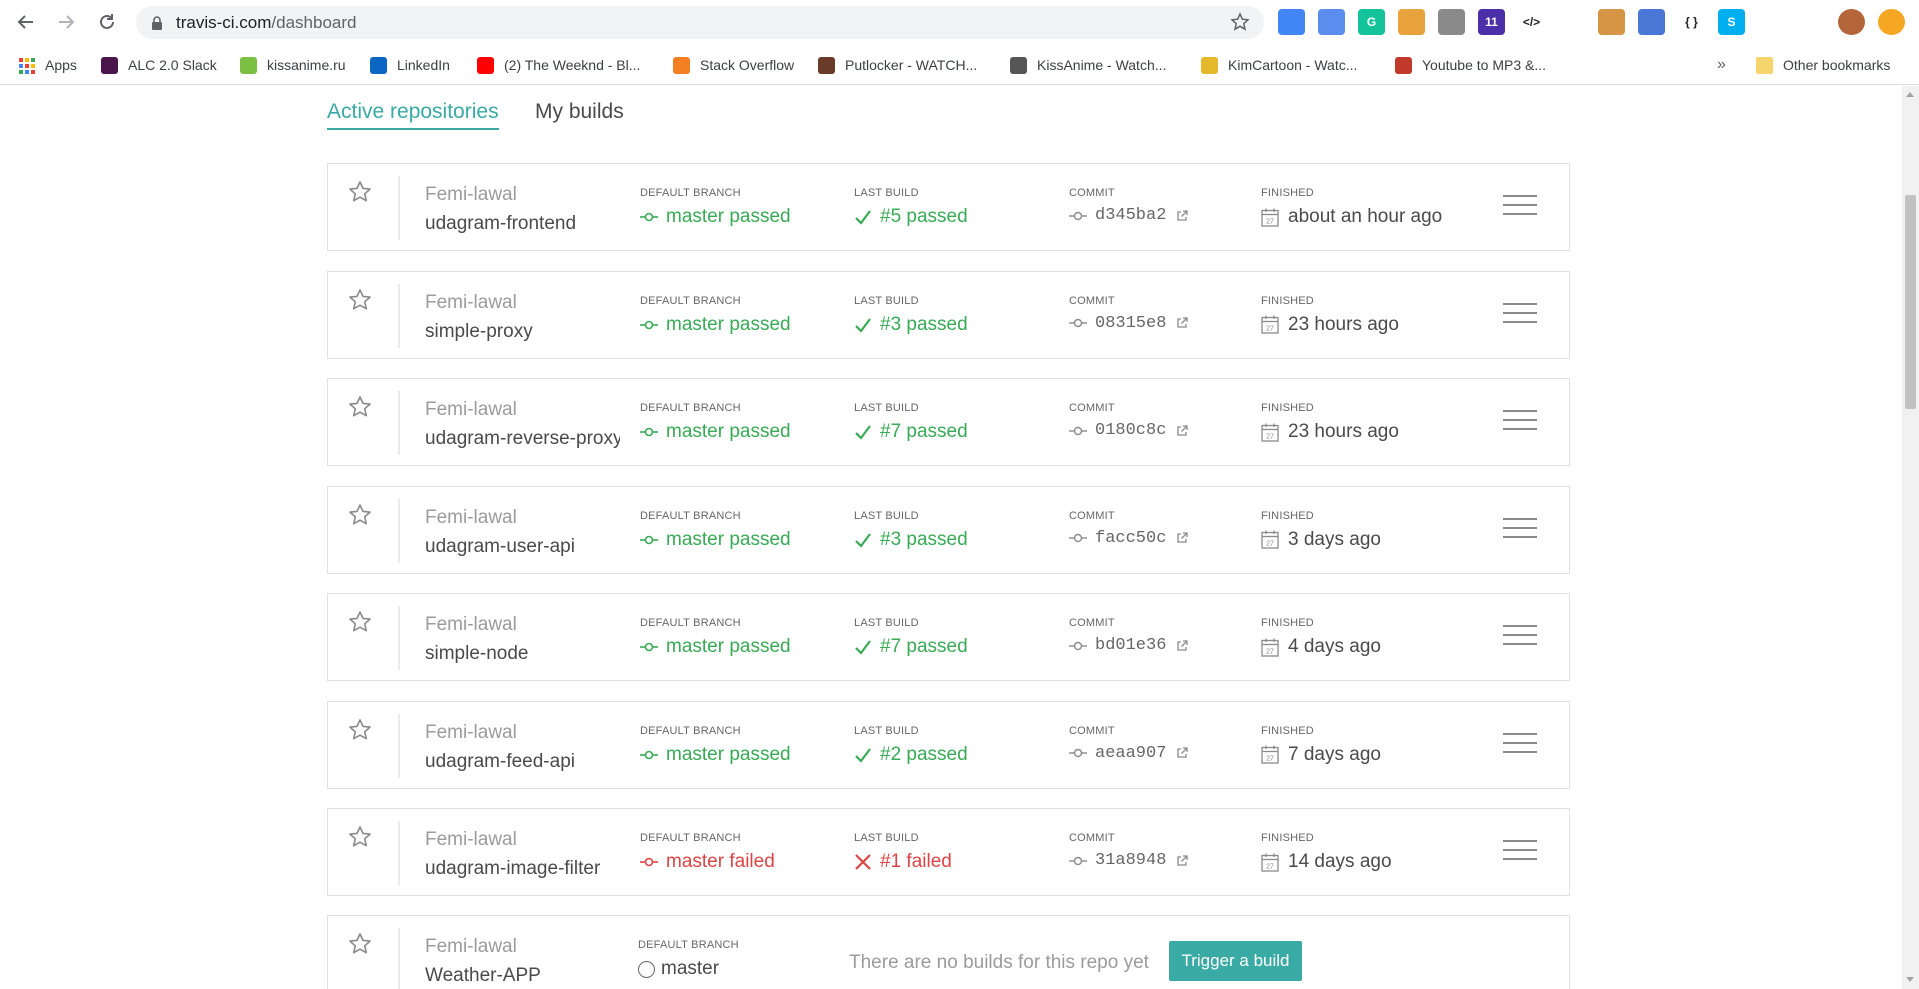  Describe the element at coordinates (522, 547) in the screenshot. I see `repo-name: udagram-user-api` at that location.